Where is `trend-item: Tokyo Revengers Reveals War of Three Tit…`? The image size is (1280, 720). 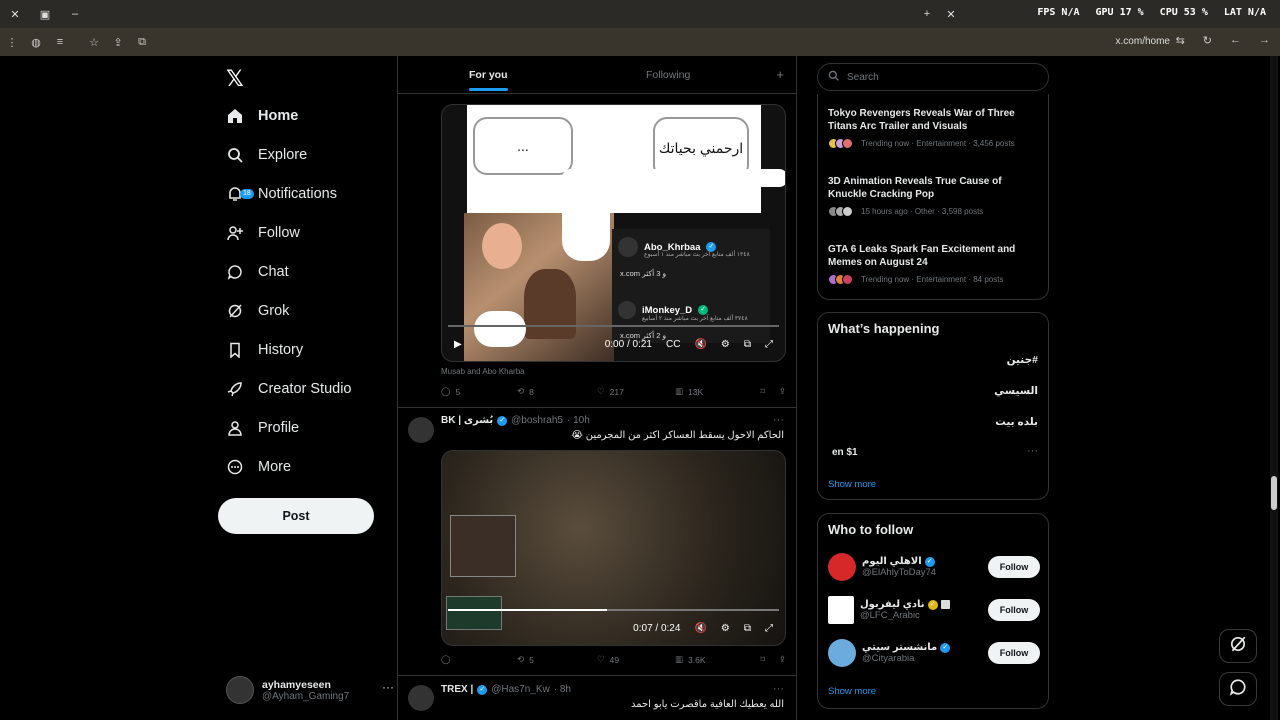 trend-item: Tokyo Revengers Reveals War of Three Tit… is located at coordinates (935, 128).